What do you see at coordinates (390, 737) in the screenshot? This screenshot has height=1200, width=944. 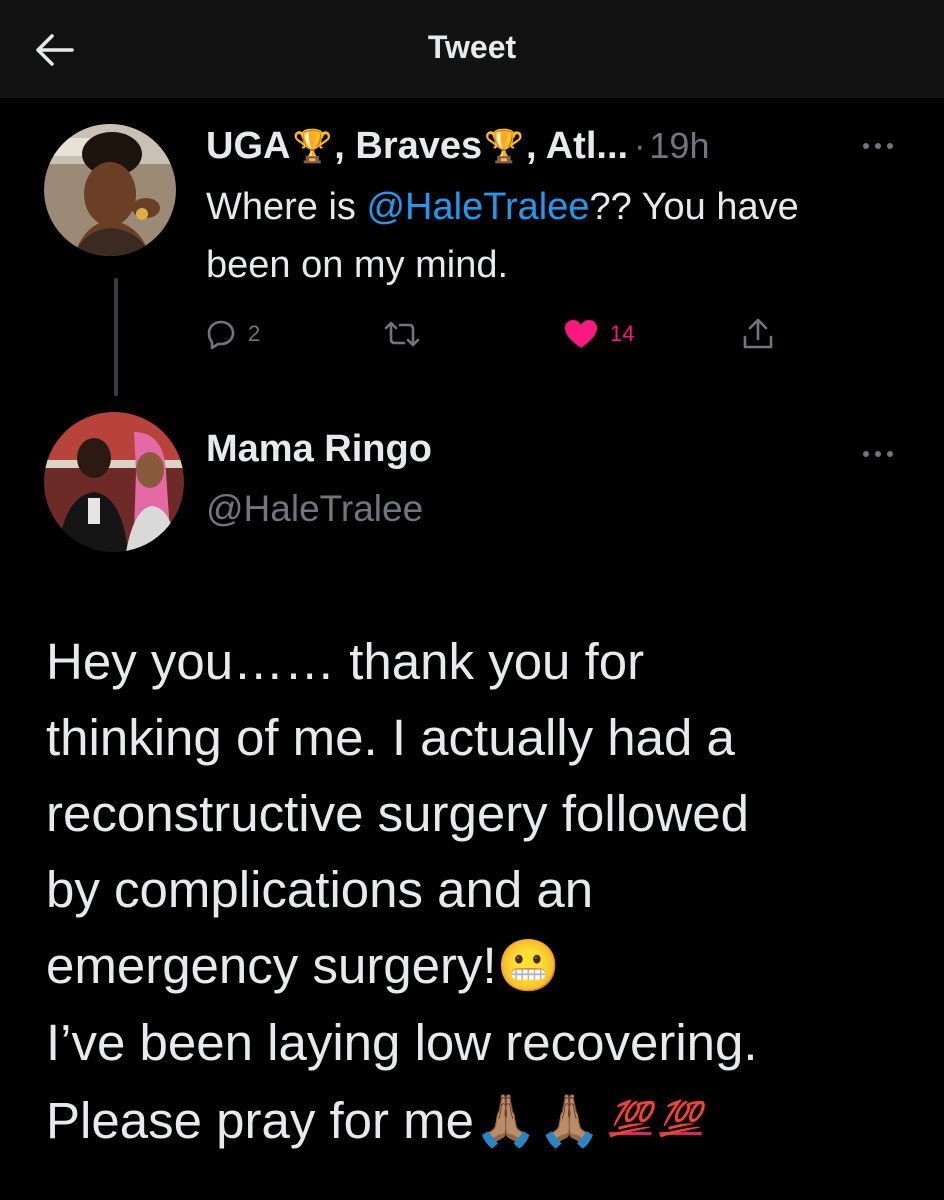 I see `tweet-line: thinking of me. I actually had a` at bounding box center [390, 737].